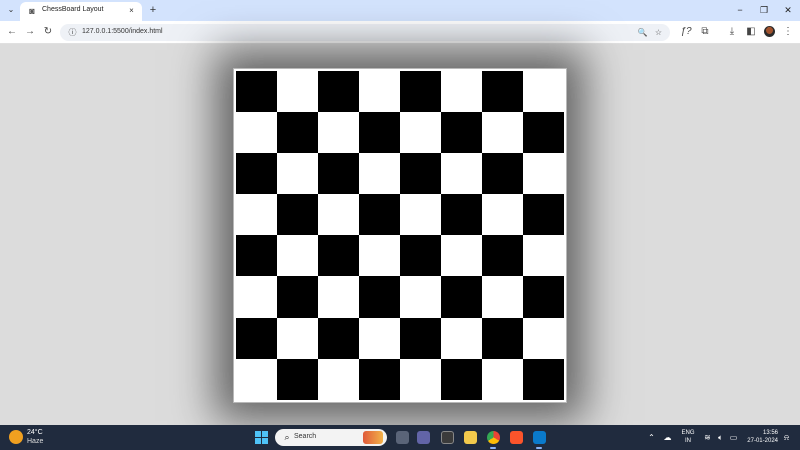 Image resolution: width=800 pixels, height=450 pixels. Describe the element at coordinates (35, 441) in the screenshot. I see `weather-condition: Haze` at that location.